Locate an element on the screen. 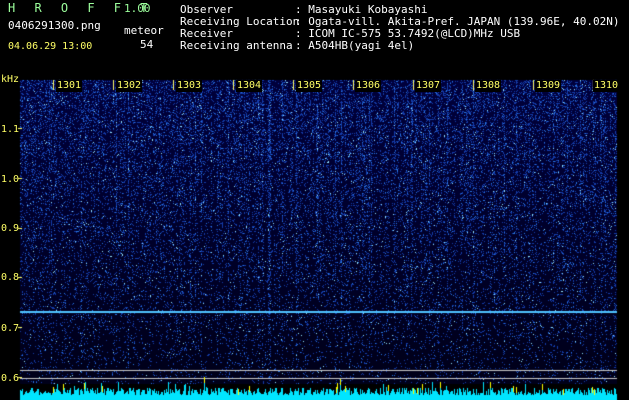 This screenshot has height=400, width=629. minute-label: 1309 is located at coordinates (548, 86).